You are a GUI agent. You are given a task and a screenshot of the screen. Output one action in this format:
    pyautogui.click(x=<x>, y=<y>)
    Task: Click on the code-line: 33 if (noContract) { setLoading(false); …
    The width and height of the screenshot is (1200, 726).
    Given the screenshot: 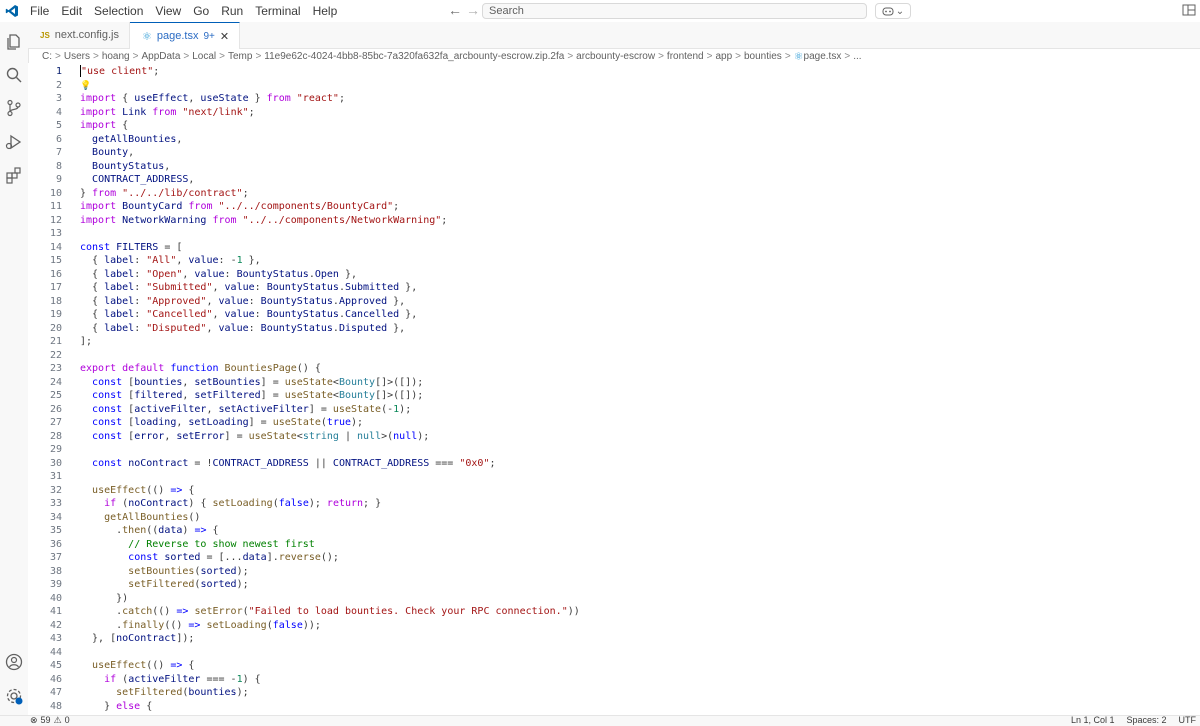 What is the action you would take?
    pyautogui.click(x=204, y=504)
    